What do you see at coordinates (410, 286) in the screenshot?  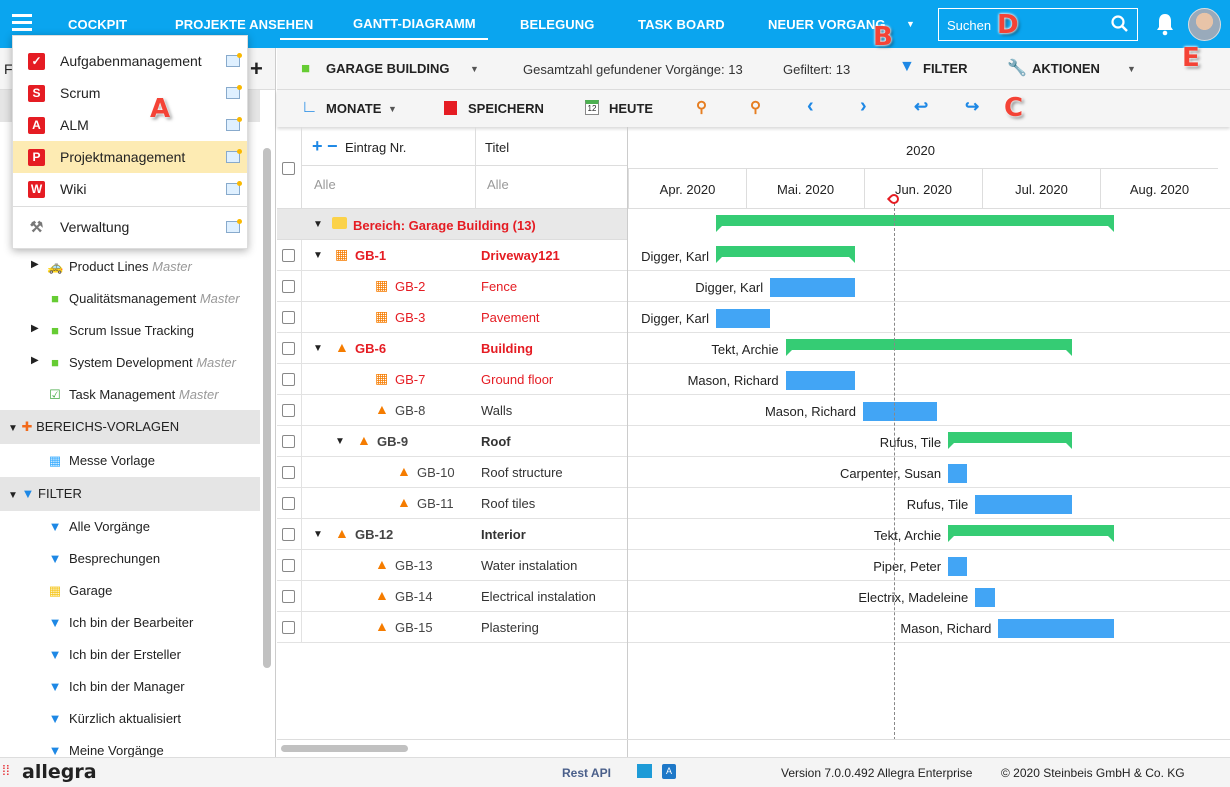 I see `item-id: GB-2` at bounding box center [410, 286].